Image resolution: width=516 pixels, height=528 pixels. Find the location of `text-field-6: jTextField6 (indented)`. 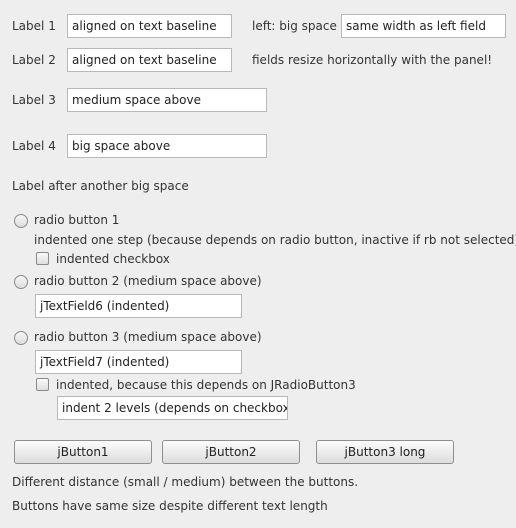

text-field-6: jTextField6 (indented) is located at coordinates (138, 306).